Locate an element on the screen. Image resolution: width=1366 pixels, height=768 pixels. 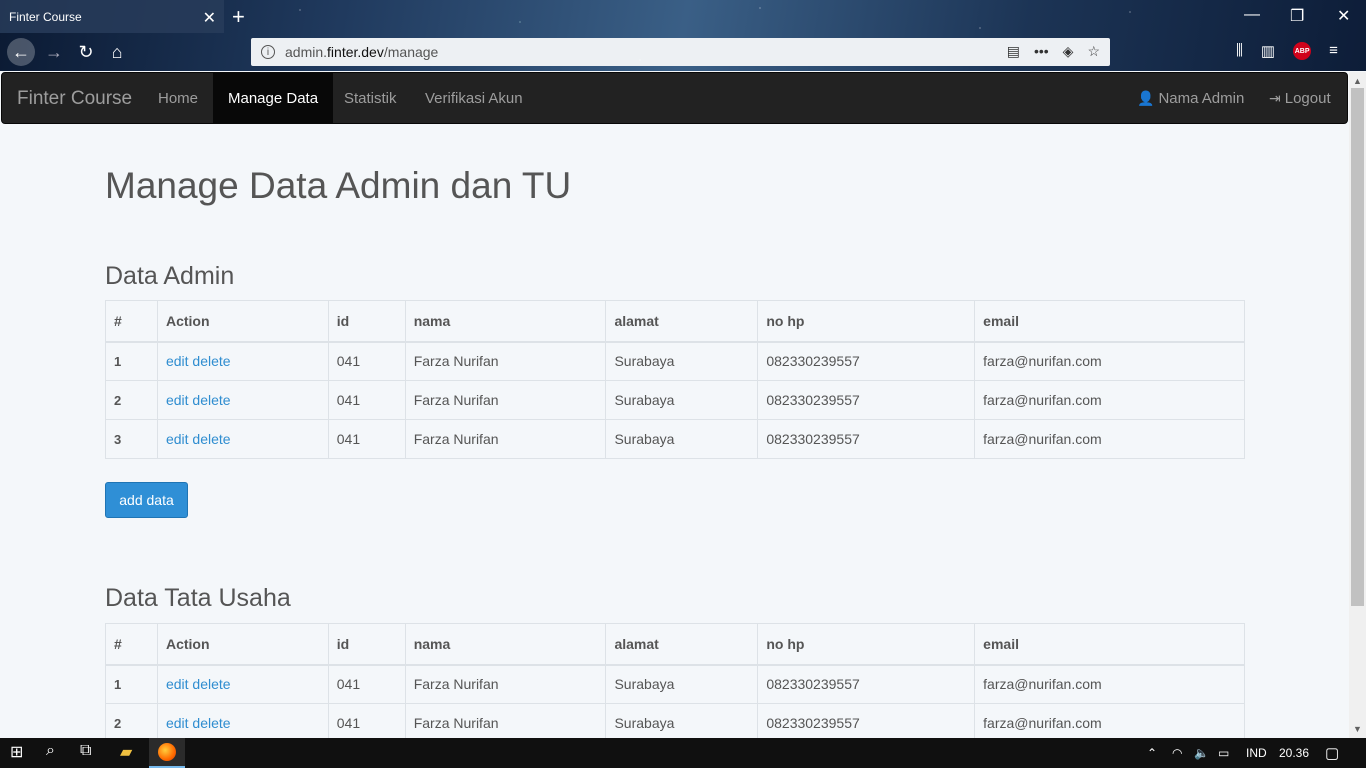
adblock-icon: ABP is located at coordinates (1302, 51).